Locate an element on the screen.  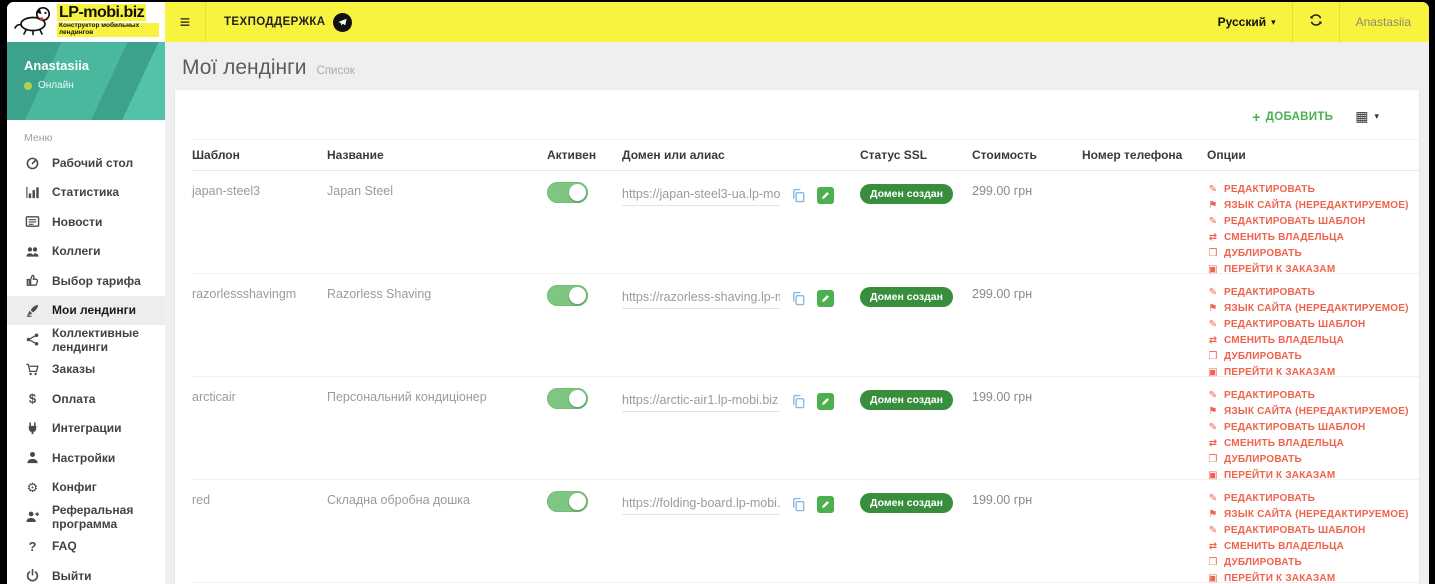
sidebar-item-colleagues: Коллеги is located at coordinates (86, 252).